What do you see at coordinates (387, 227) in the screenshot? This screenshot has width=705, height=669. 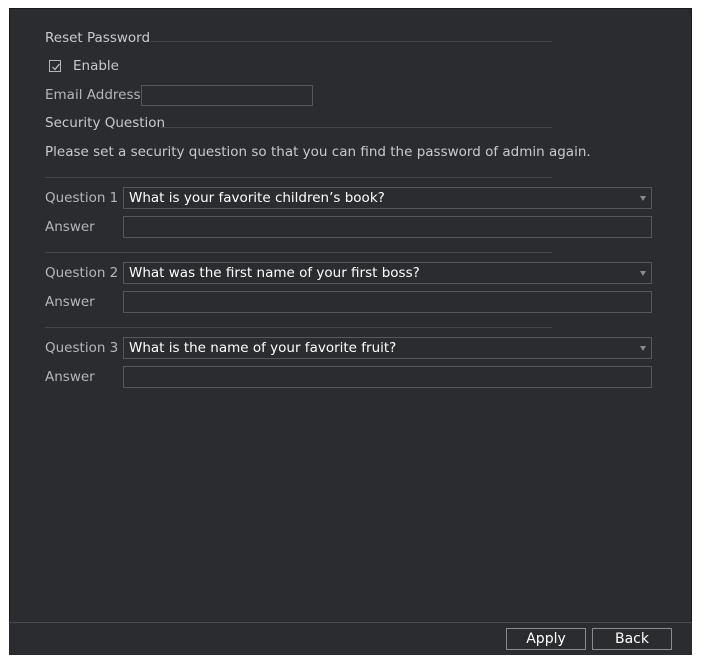 I see `answer-1-input` at bounding box center [387, 227].